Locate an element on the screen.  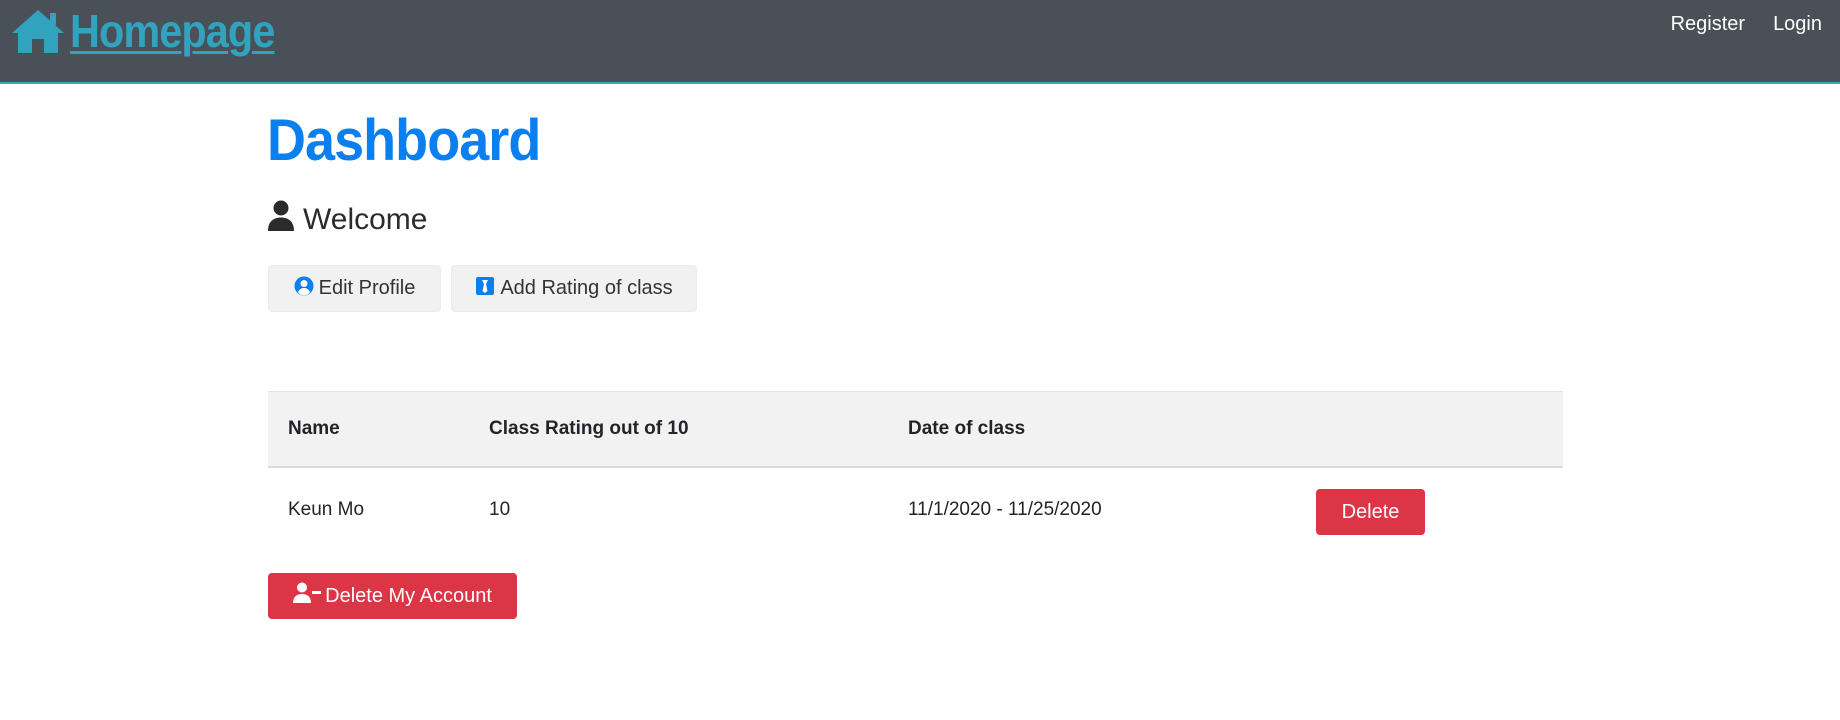
user-minus-icon is located at coordinates (309, 596).